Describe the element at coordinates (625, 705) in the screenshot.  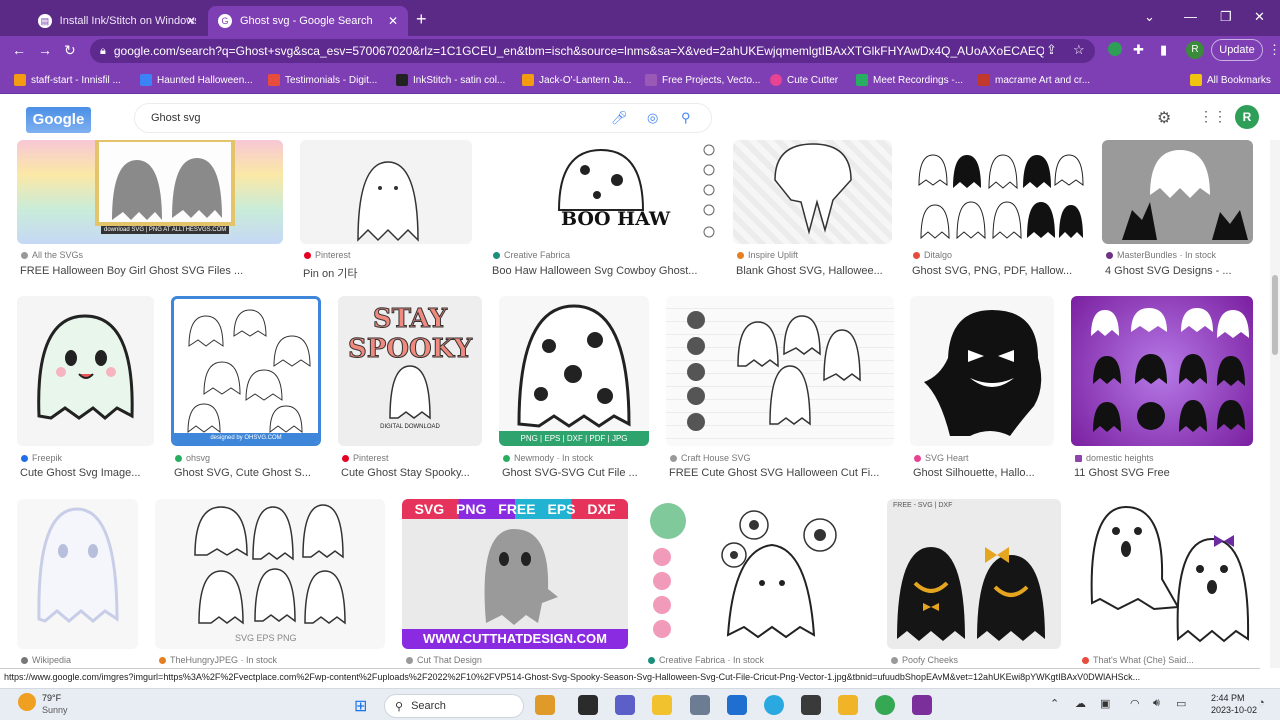
I see `teams-icon` at that location.